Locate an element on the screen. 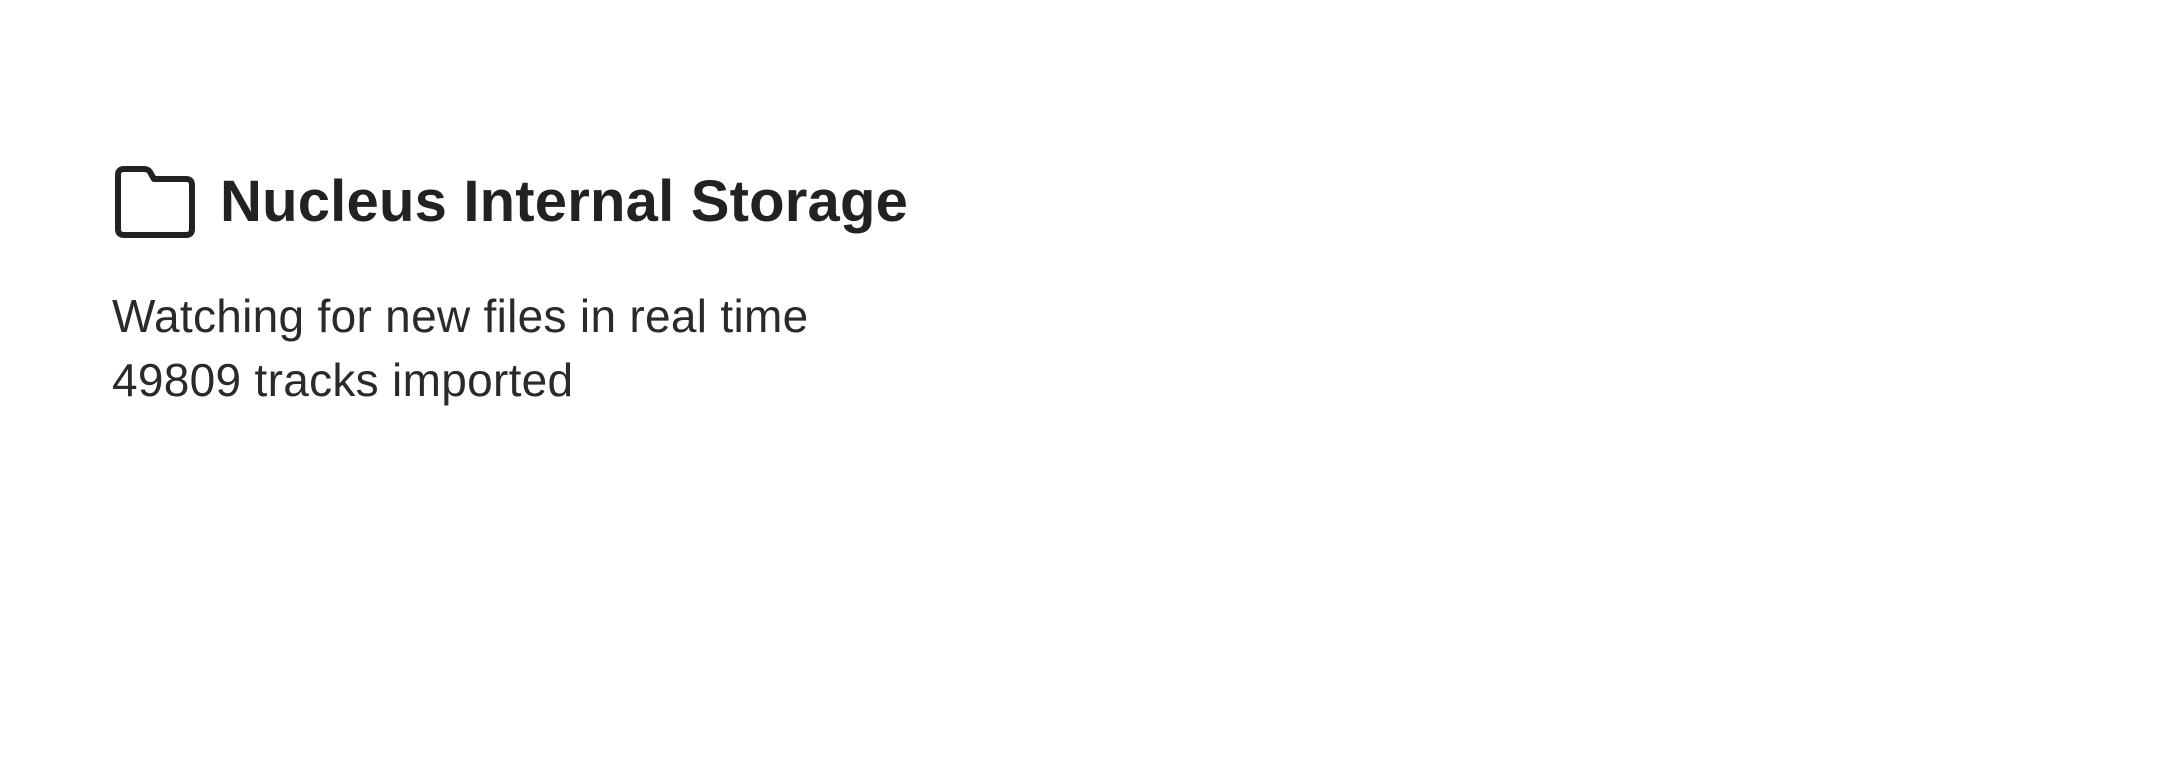 This screenshot has height=771, width=2160. storage-header: Nucleus Internal Storage is located at coordinates (612, 202).